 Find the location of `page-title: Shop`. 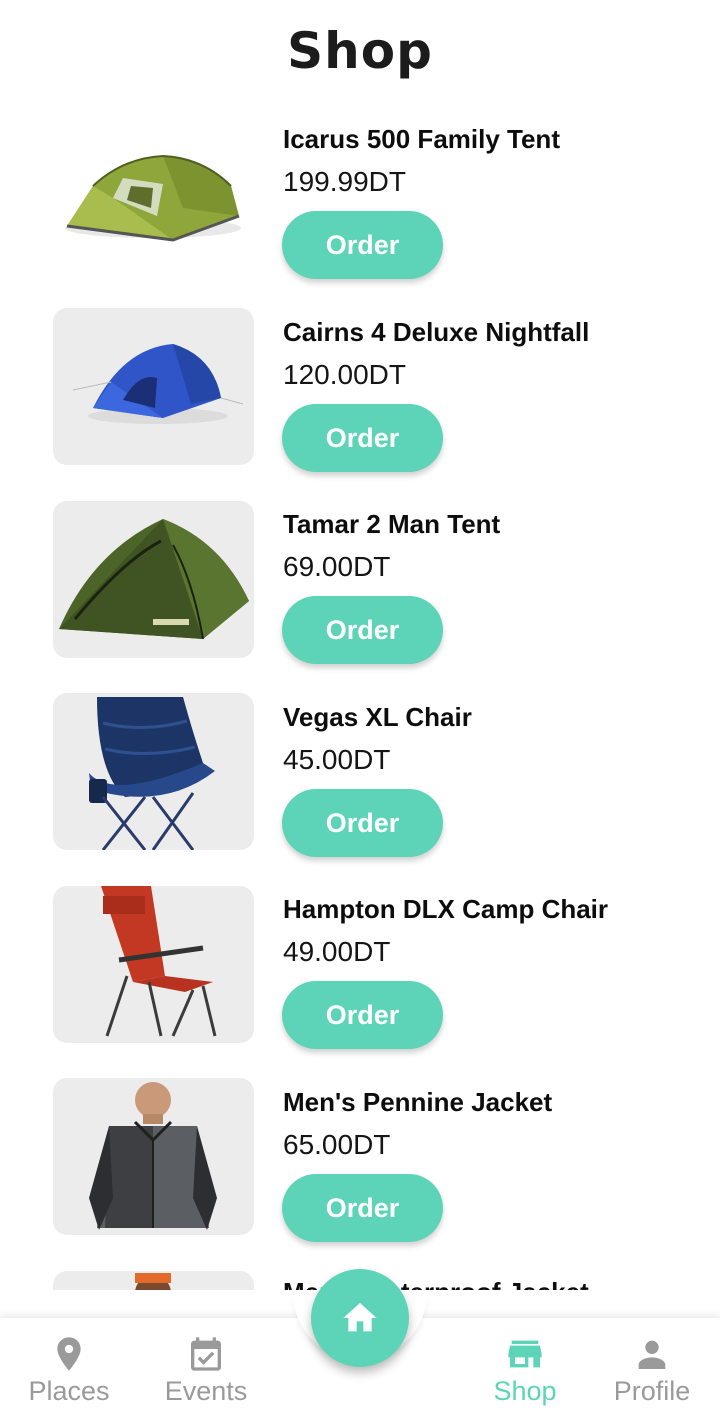

page-title: Shop is located at coordinates (360, 51).